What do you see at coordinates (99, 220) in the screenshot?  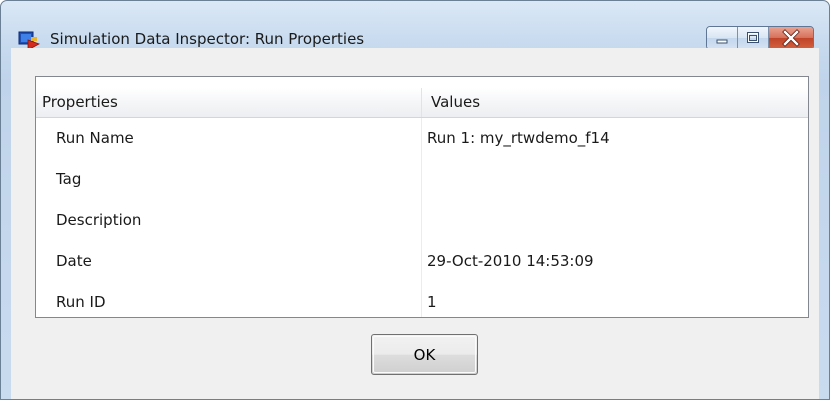 I see `property-name: Description` at bounding box center [99, 220].